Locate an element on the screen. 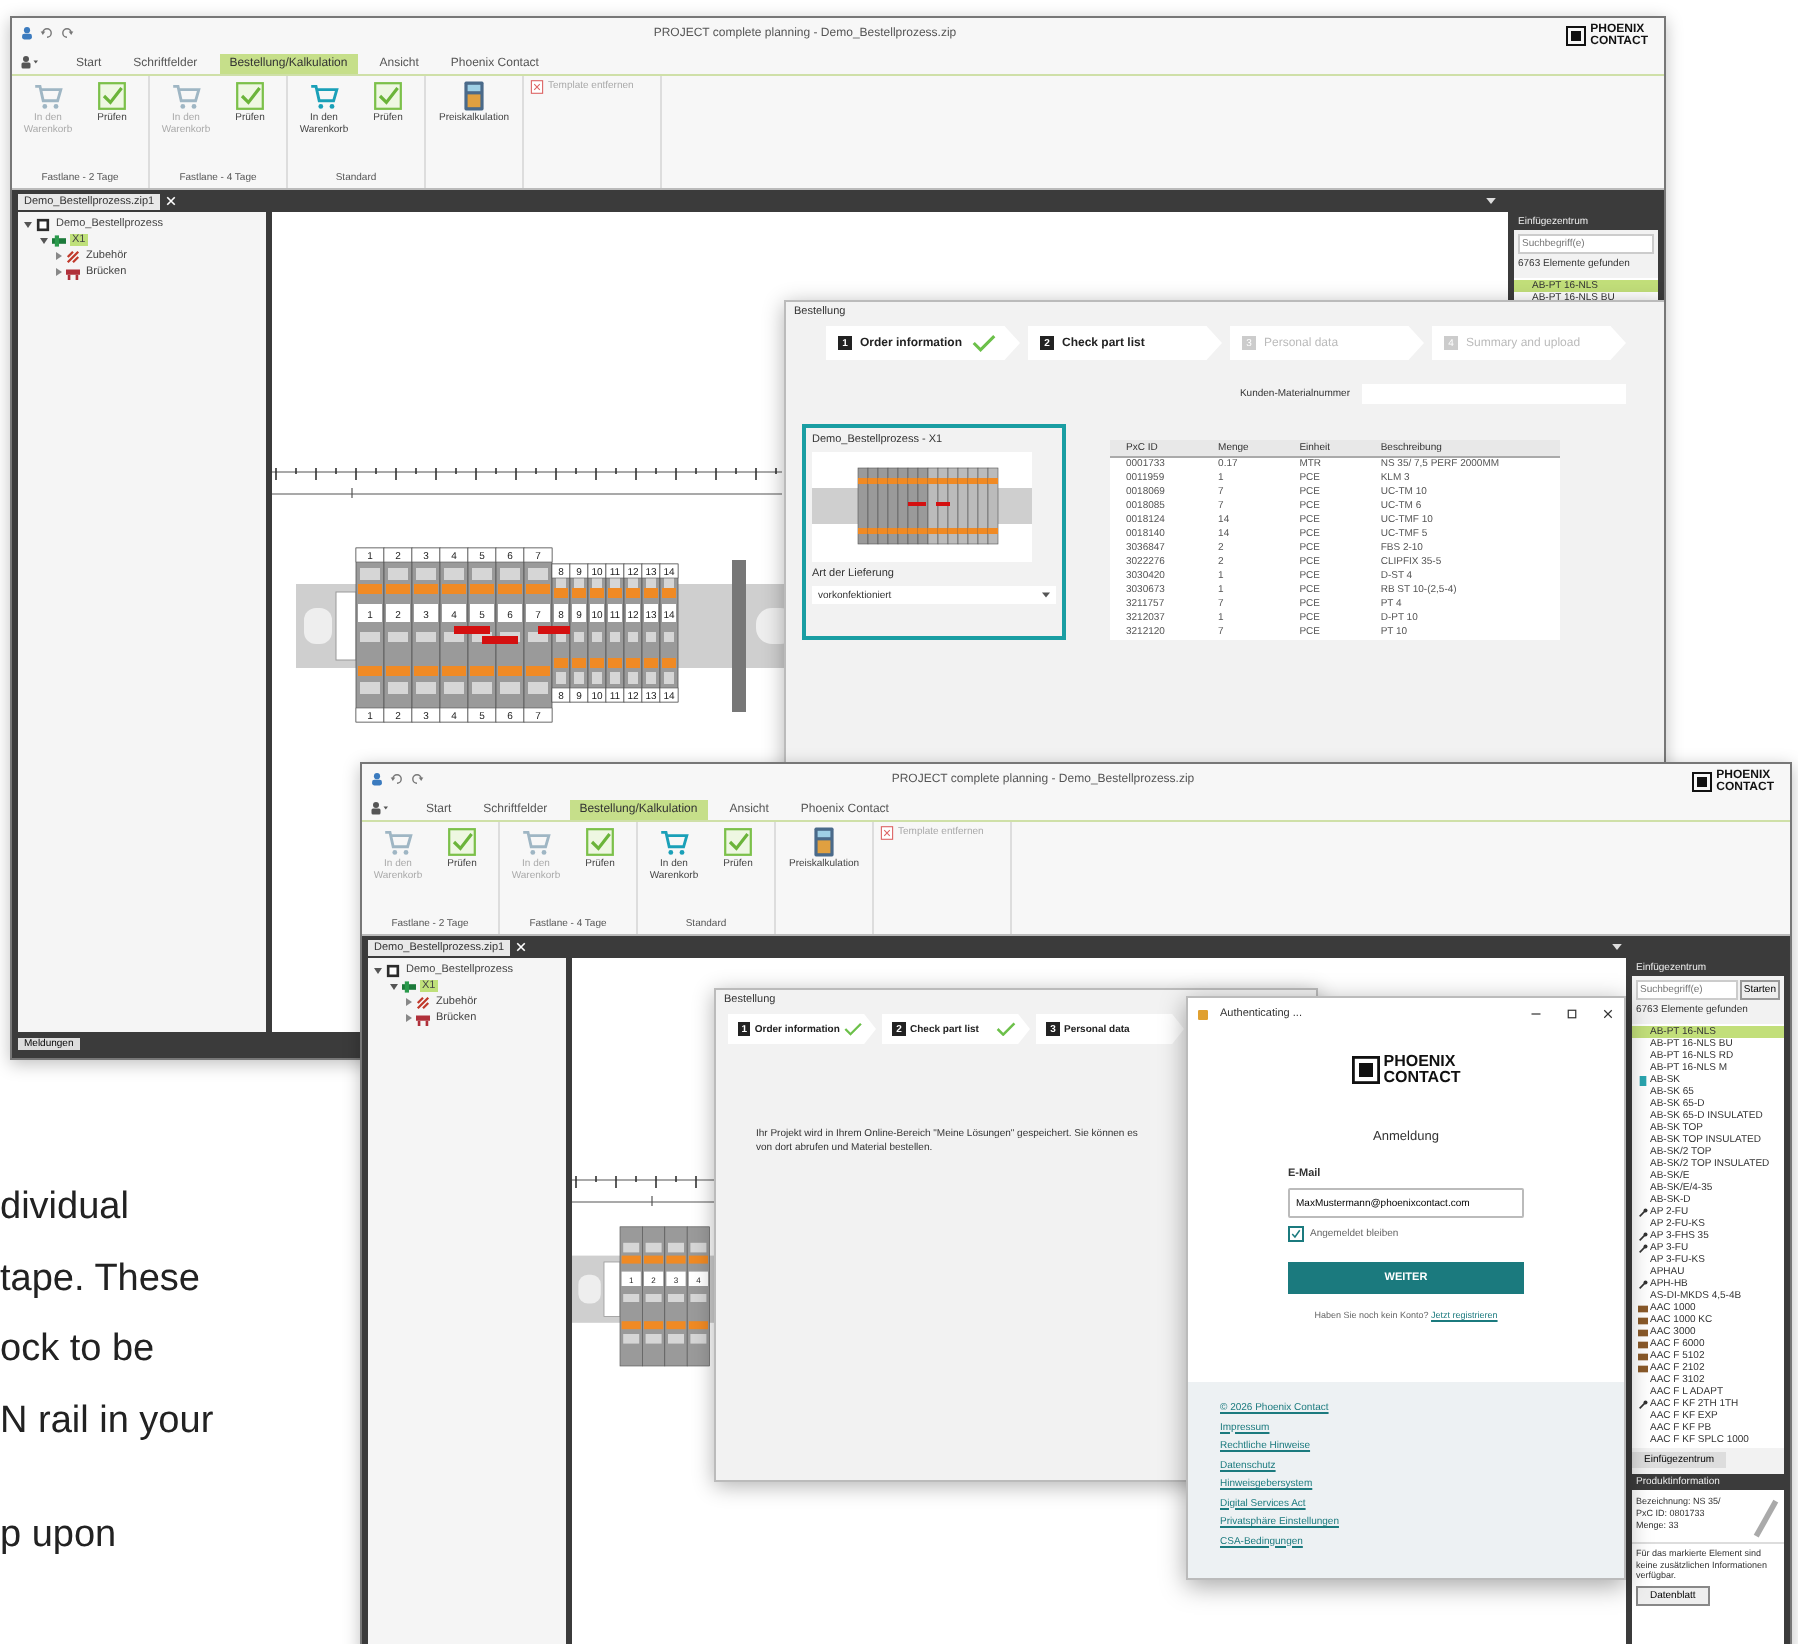 This screenshot has width=1798, height=1644. article-text: ock to be is located at coordinates (77, 1350).